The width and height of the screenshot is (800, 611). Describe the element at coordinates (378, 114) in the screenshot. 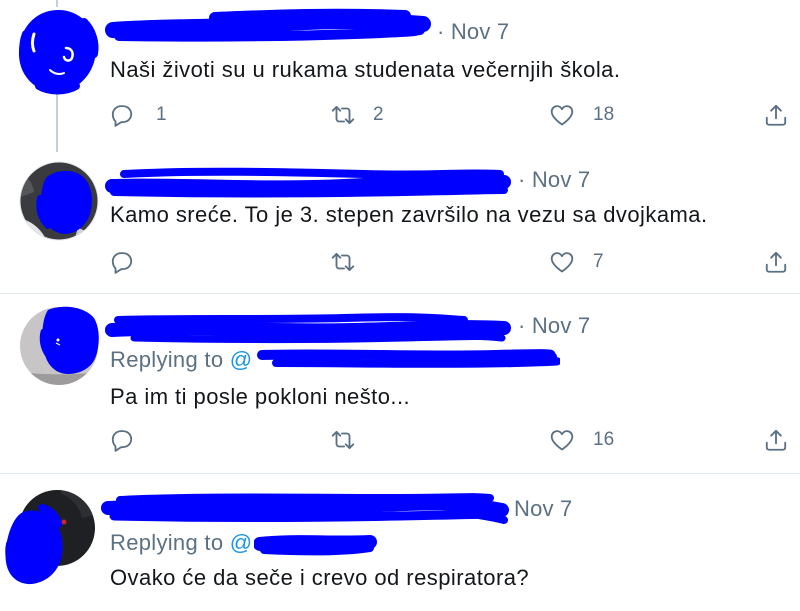

I see `retweet-count: 2` at that location.